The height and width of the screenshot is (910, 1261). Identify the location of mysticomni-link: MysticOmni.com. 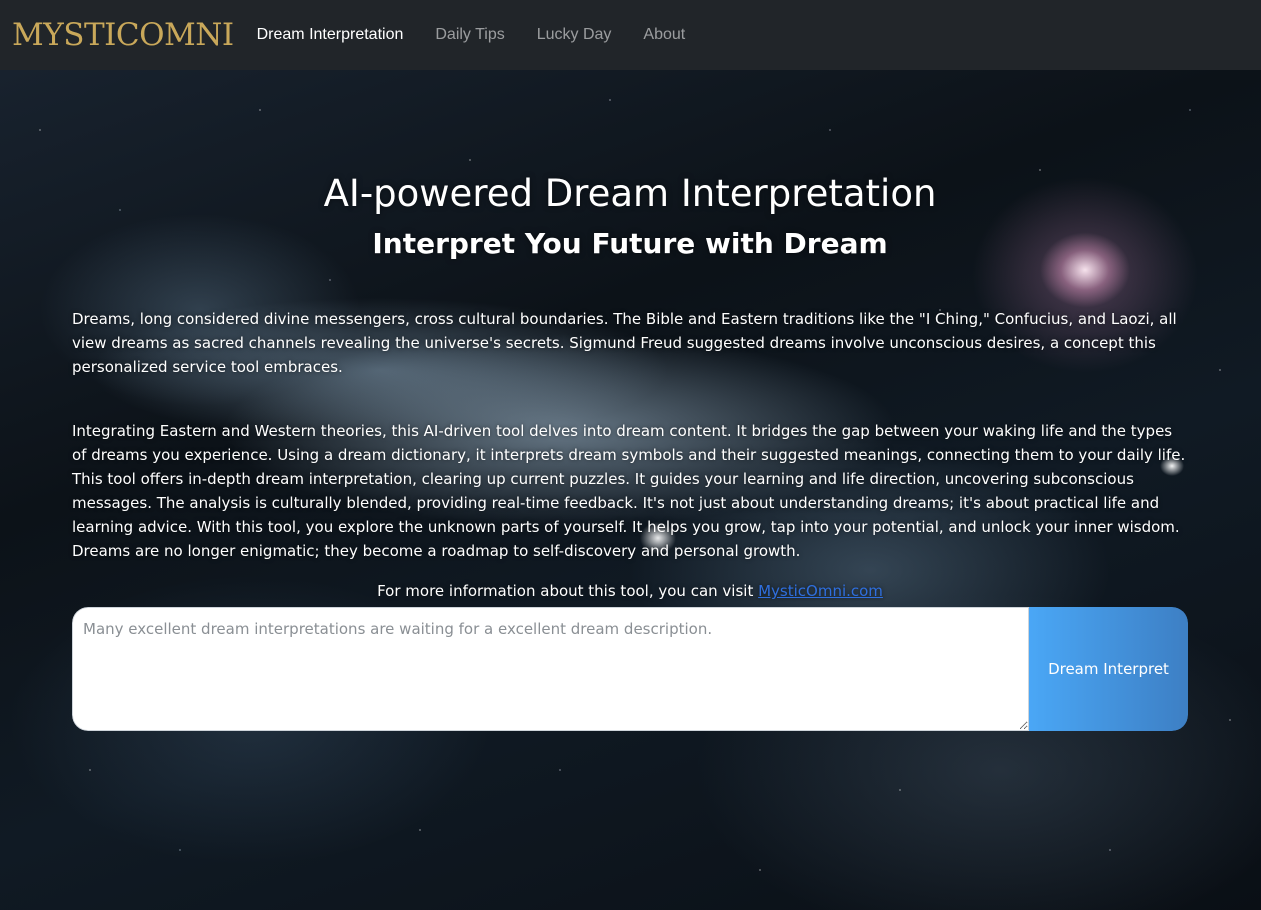
(820, 591).